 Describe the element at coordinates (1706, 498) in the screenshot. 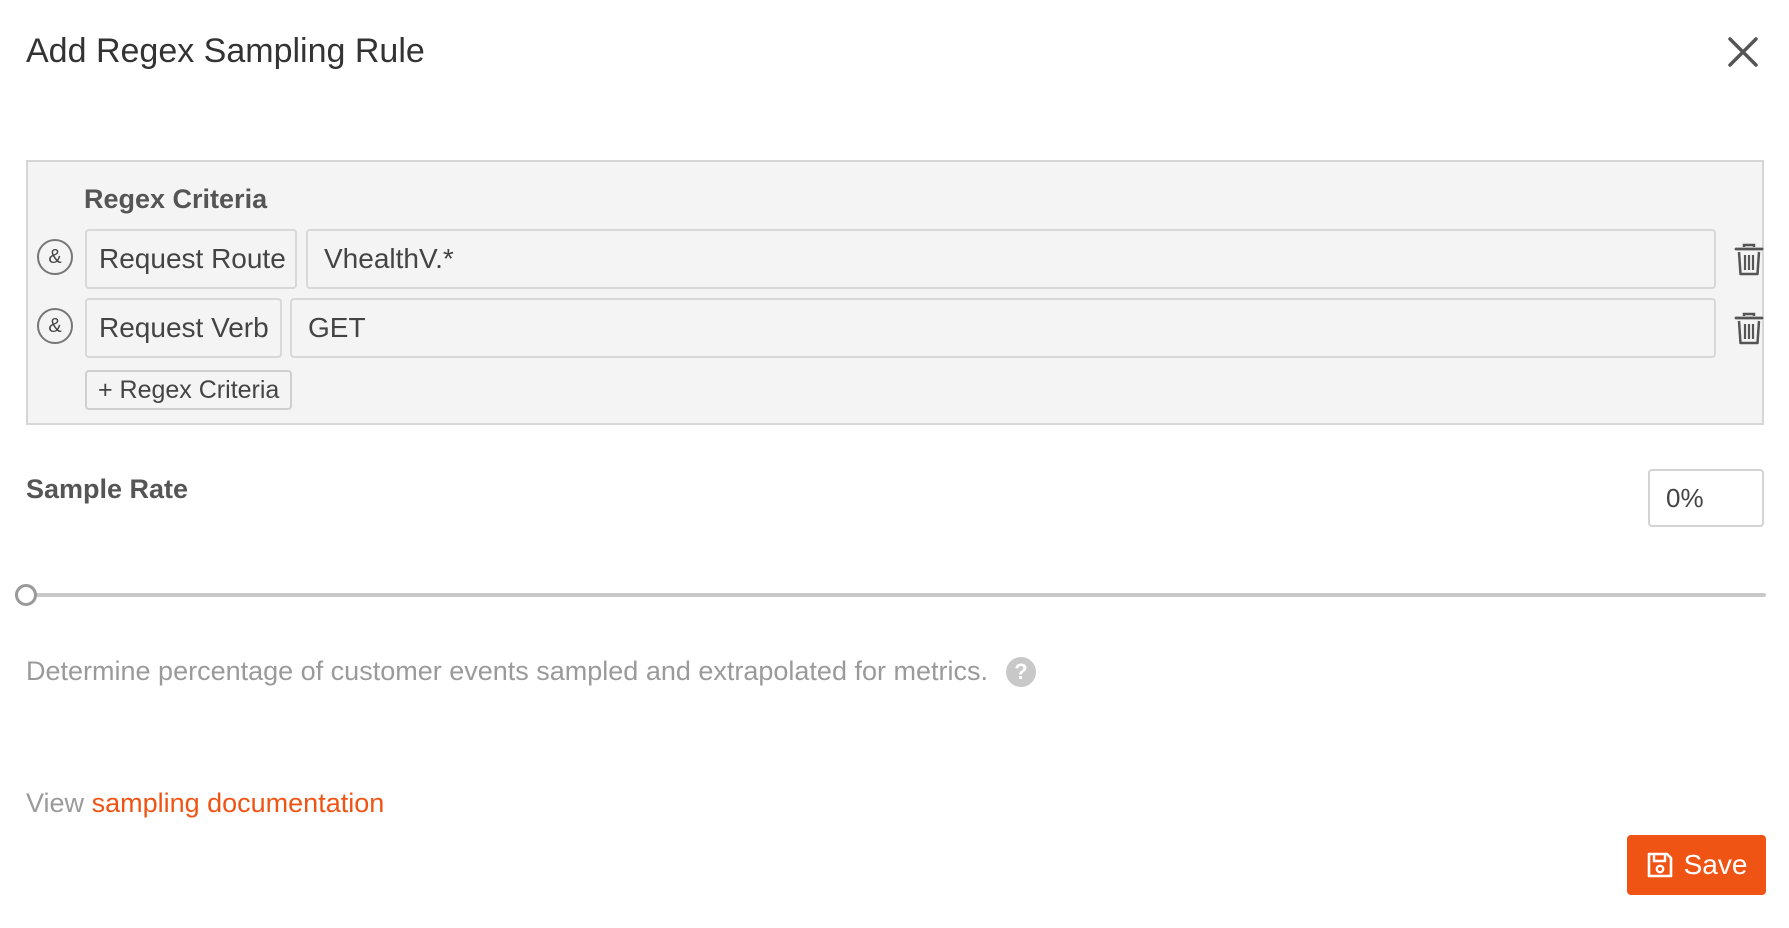

I see `sample-rate-input` at that location.